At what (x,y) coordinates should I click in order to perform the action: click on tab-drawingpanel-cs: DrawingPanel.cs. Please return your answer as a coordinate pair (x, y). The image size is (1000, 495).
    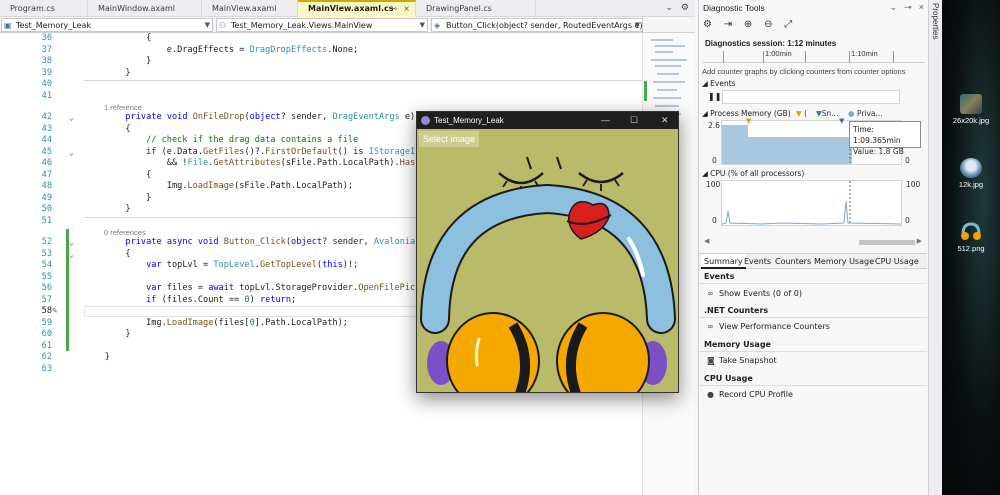
    Looking at the image, I should click on (476, 8).